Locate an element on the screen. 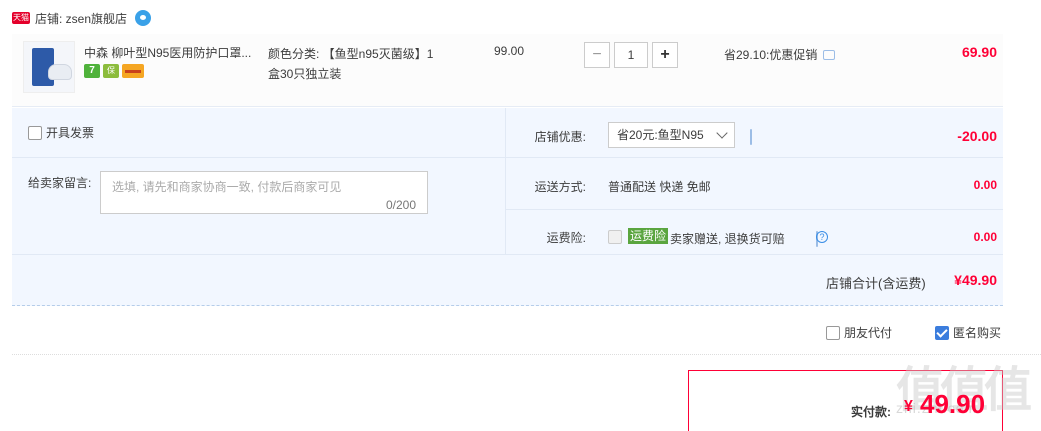 The height and width of the screenshot is (431, 1041). shop-header: 天猫 店铺: zsen旗舰店 is located at coordinates (82, 18).